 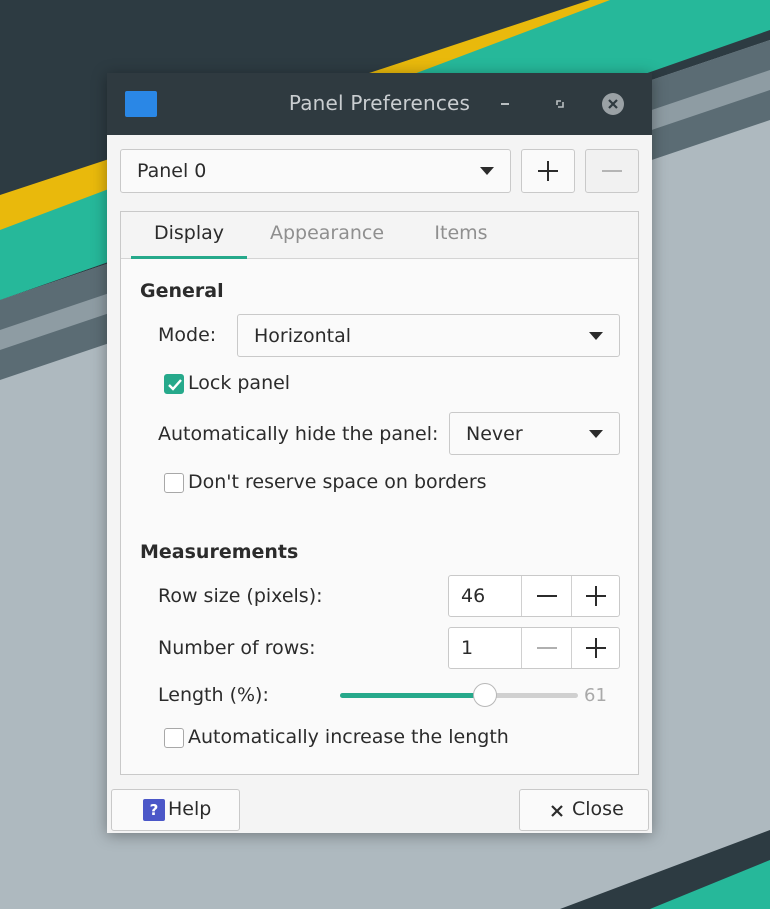 I want to click on length-label: Length (%):, so click(x=213, y=695).